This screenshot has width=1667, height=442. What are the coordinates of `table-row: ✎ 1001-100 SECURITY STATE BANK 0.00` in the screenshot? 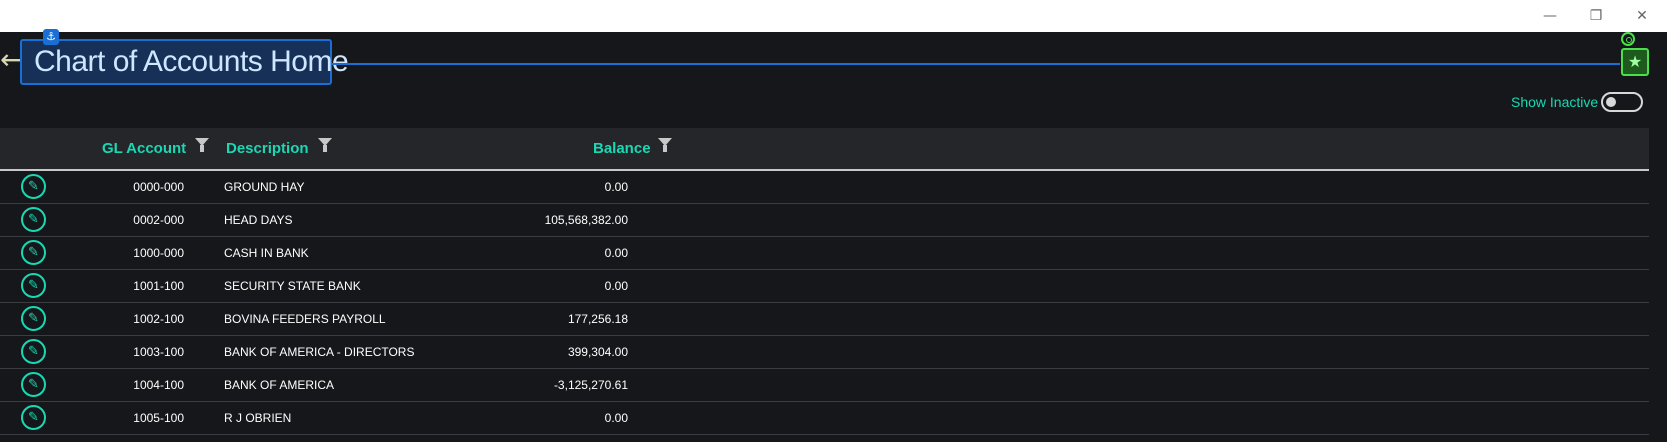 It's located at (824, 286).